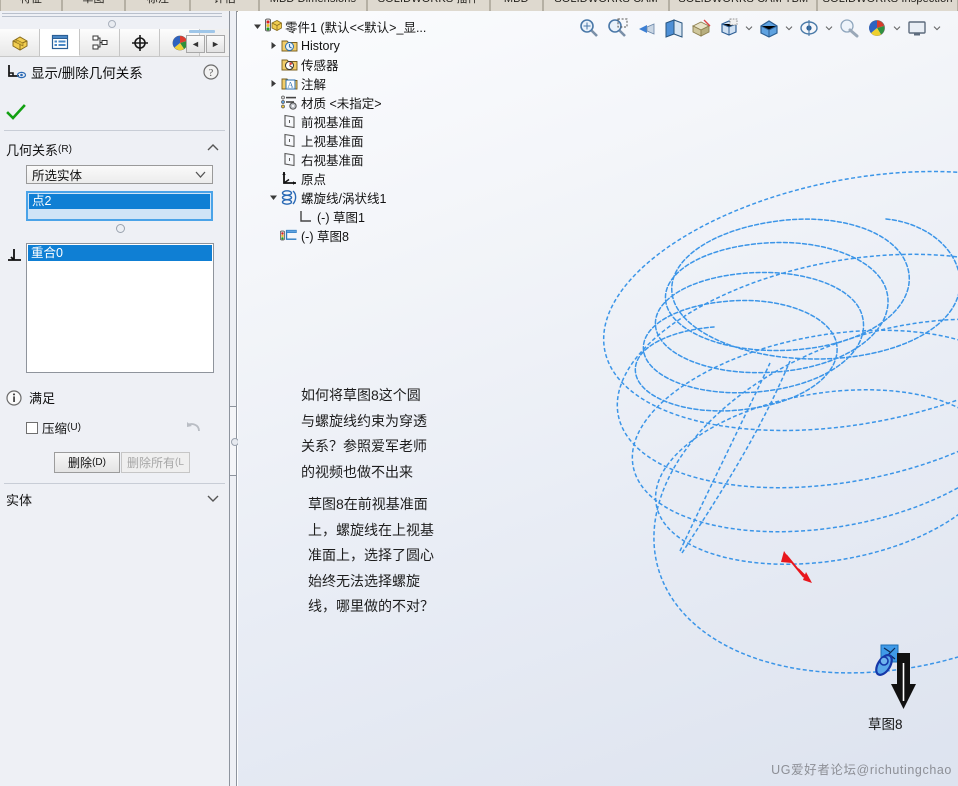 The width and height of the screenshot is (958, 786). Describe the element at coordinates (225, 5) in the screenshot. I see `ribbon-tab: 评估` at that location.